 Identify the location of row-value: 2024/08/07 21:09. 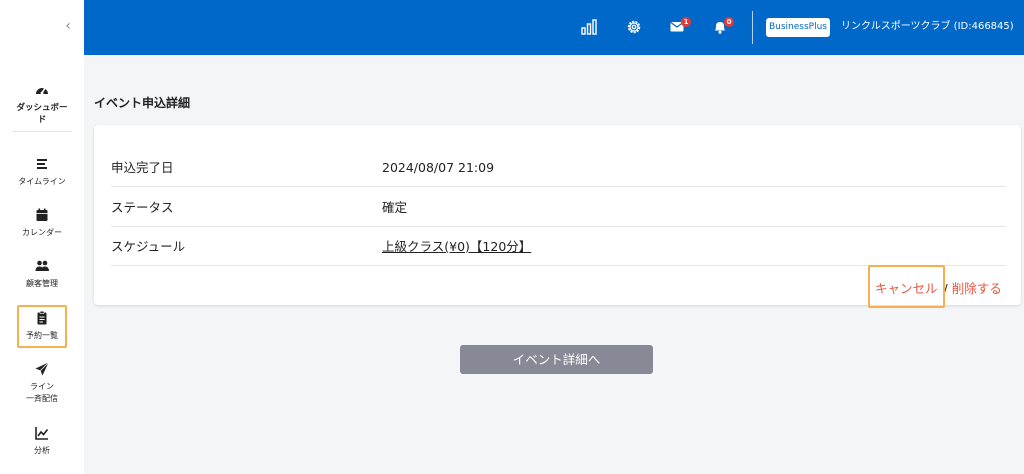
(438, 167).